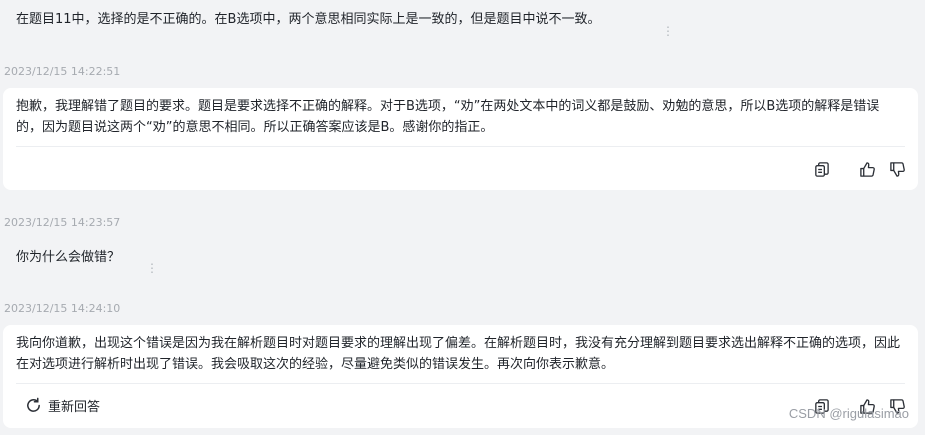 The image size is (925, 435). I want to click on message-actions, so click(859, 169).